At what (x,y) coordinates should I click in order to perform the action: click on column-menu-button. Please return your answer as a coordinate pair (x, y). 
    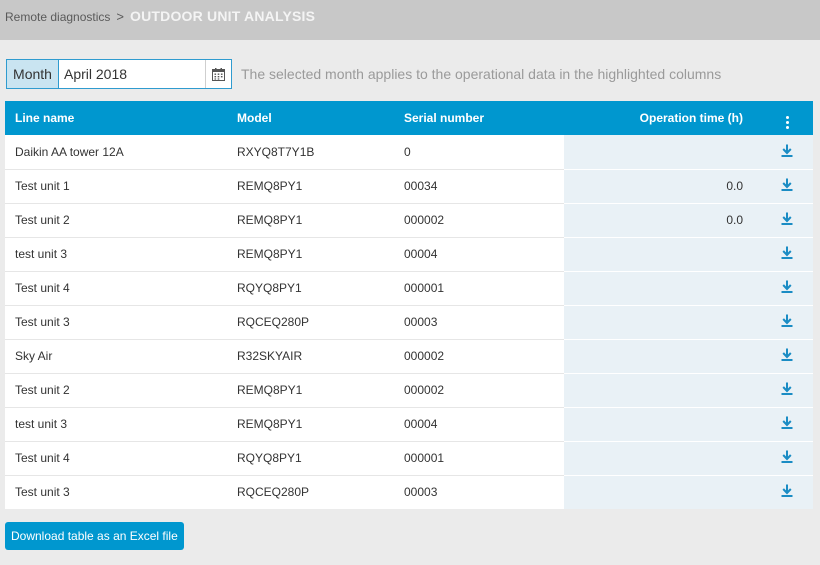
    Looking at the image, I should click on (787, 118).